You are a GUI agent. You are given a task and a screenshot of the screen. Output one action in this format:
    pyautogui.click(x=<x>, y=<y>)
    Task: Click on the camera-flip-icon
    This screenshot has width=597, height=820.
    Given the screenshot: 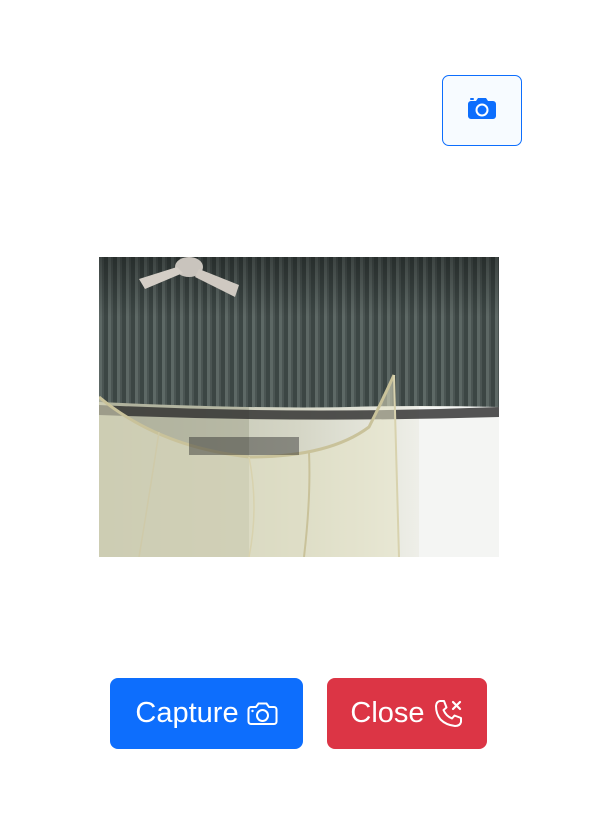 What is the action you would take?
    pyautogui.click(x=482, y=110)
    